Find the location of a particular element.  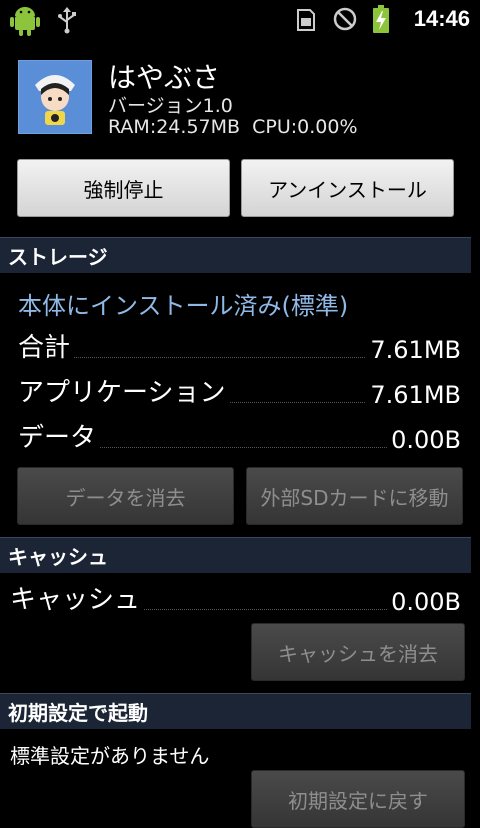

storage-row-application: アプリケーション 7.61MB is located at coordinates (239, 392).